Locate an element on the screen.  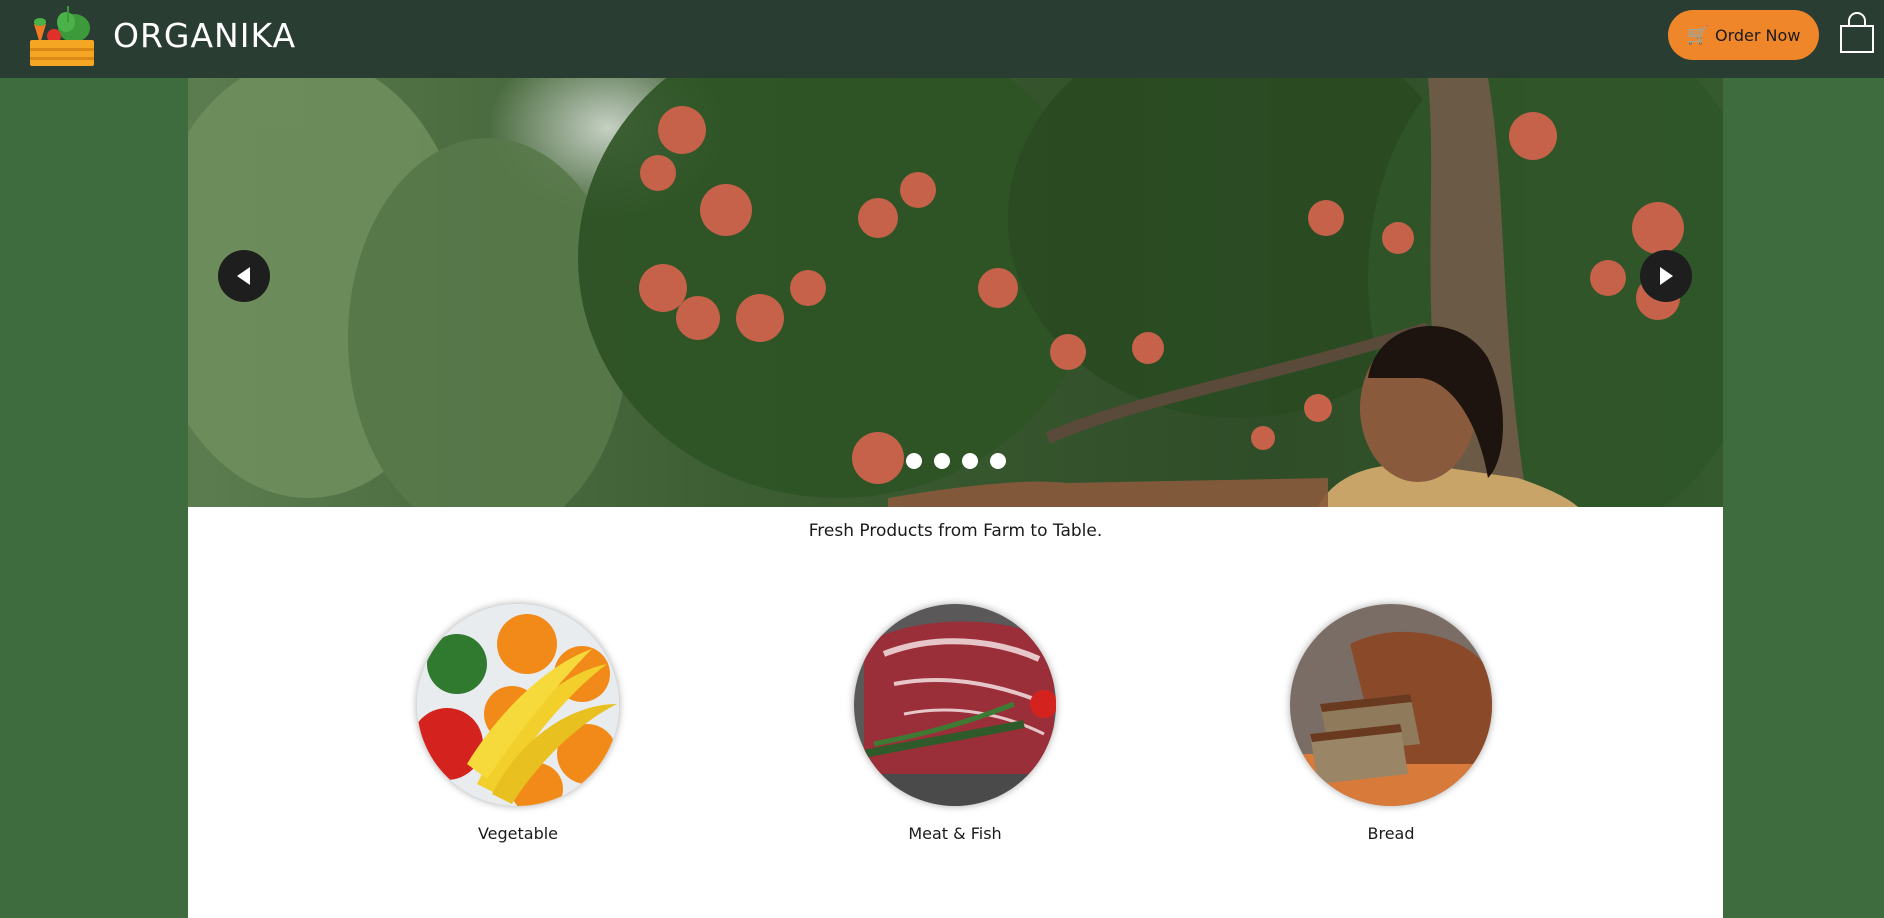
category-vegetable: Vegetable is located at coordinates (518, 723).